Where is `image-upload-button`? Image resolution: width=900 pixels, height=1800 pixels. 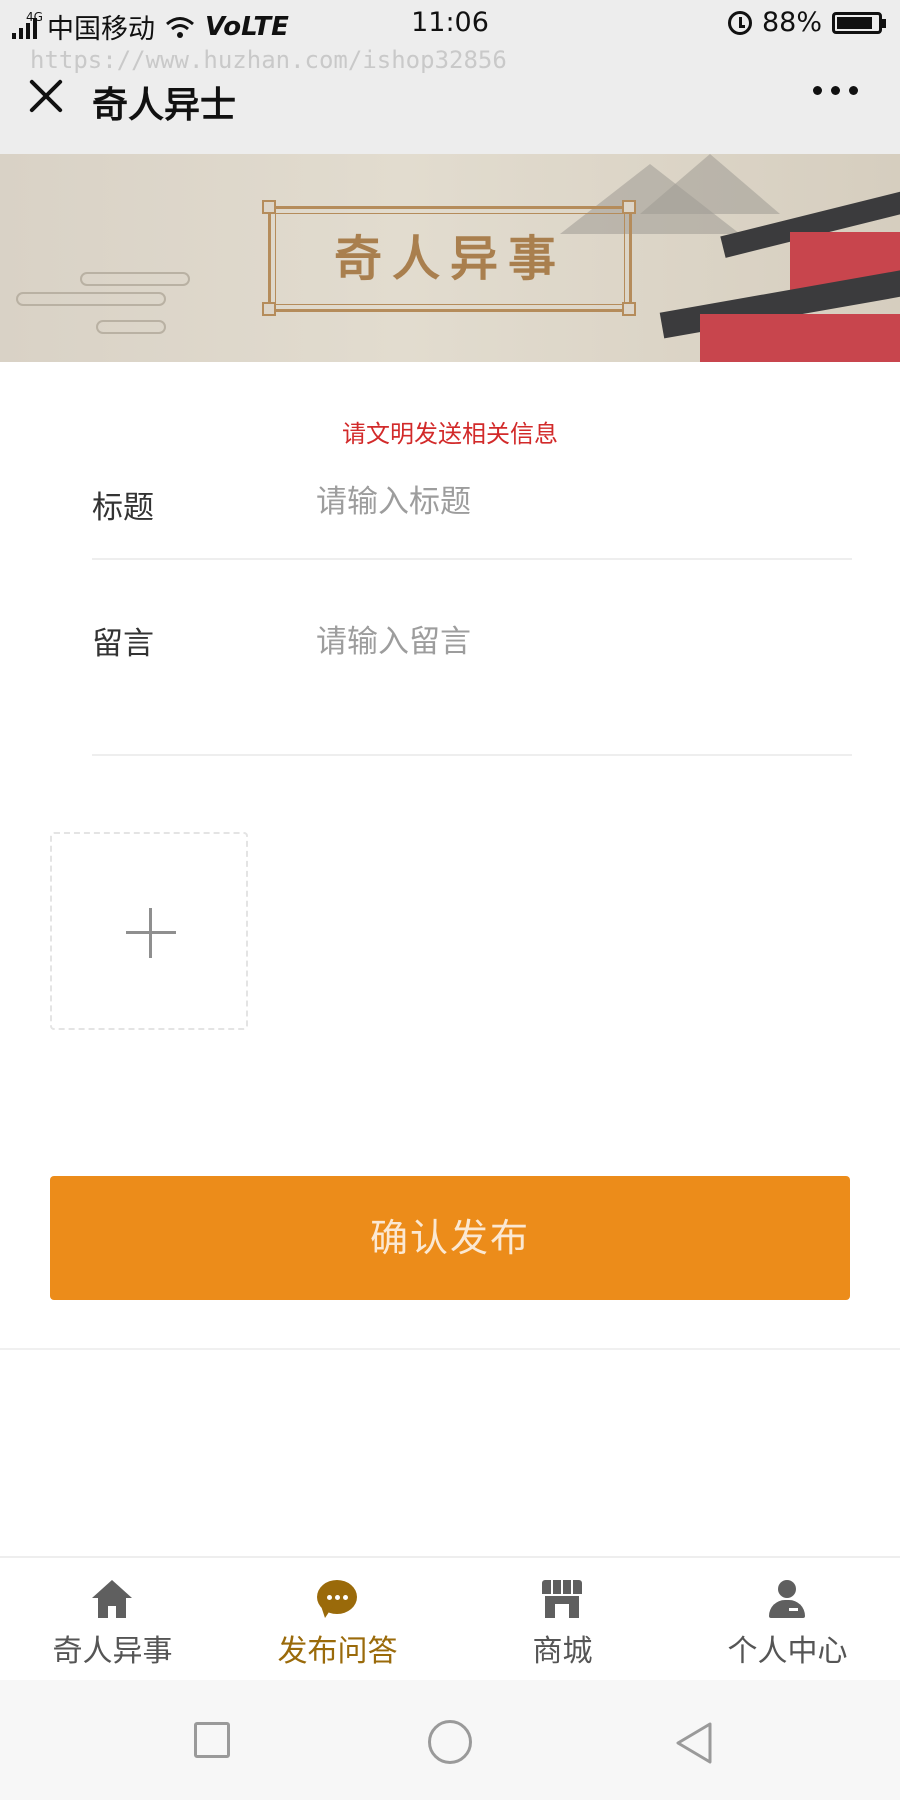 image-upload-button is located at coordinates (149, 931).